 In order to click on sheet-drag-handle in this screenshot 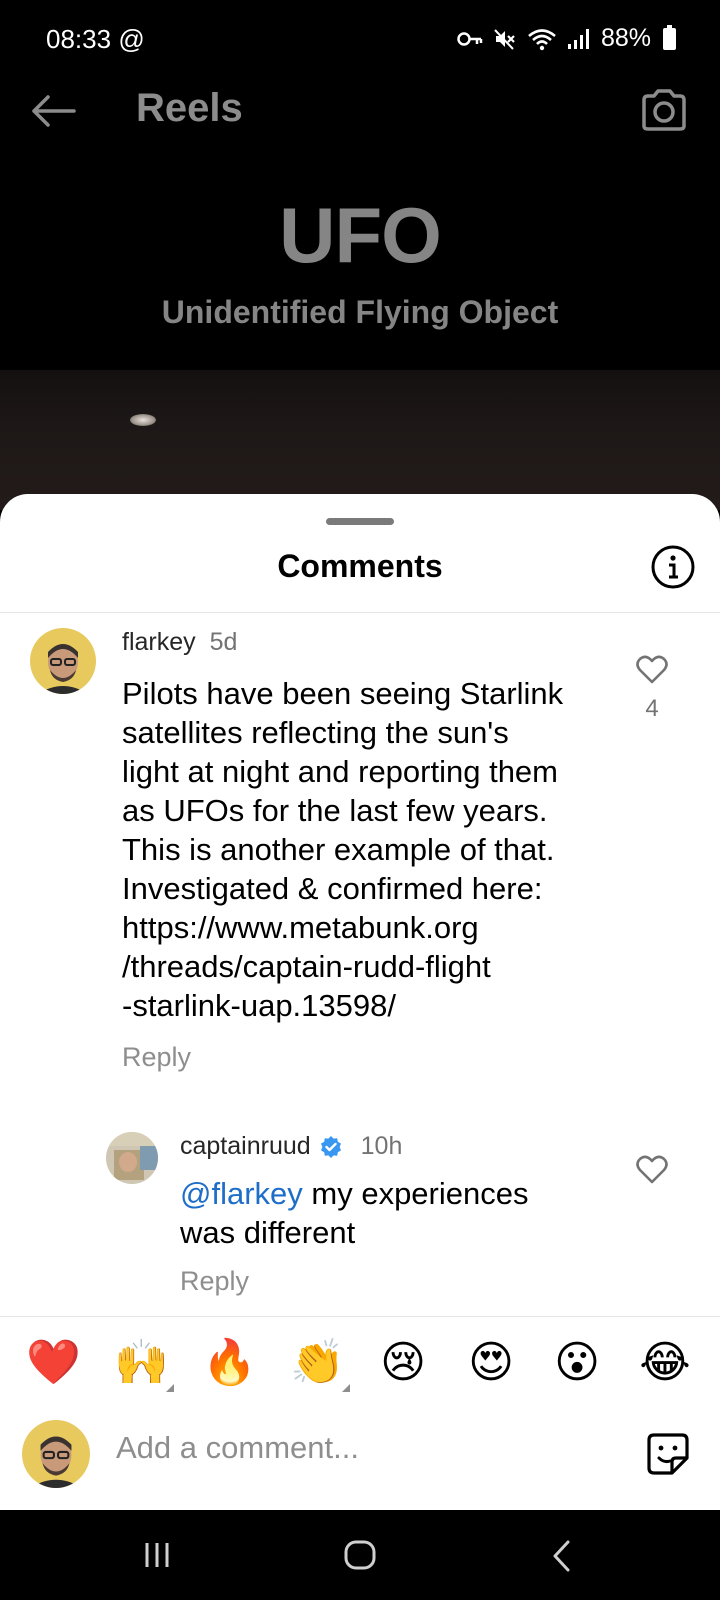, I will do `click(360, 521)`.